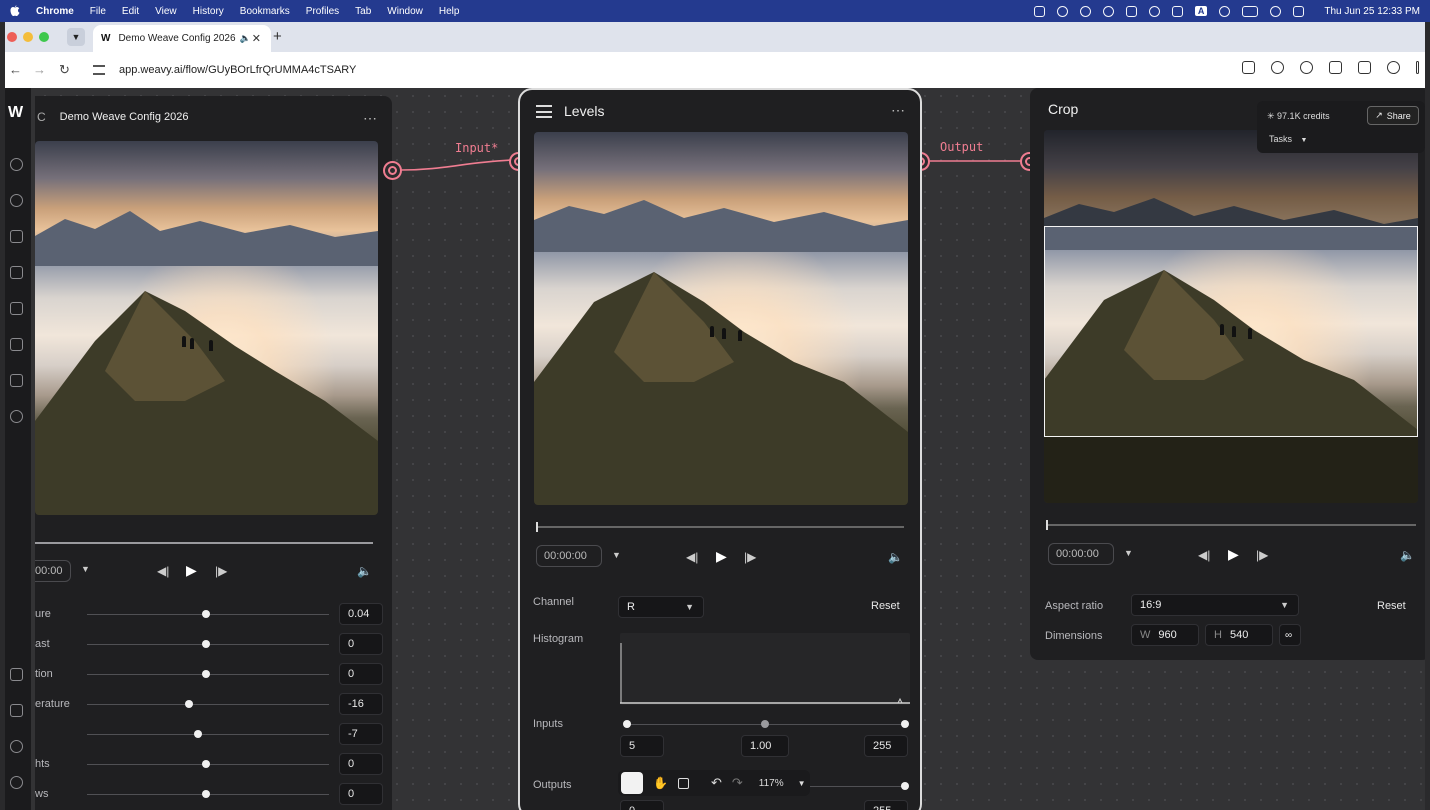 This screenshot has height=810, width=1430. I want to click on speaker-icon: 🔈, so click(245, 38).